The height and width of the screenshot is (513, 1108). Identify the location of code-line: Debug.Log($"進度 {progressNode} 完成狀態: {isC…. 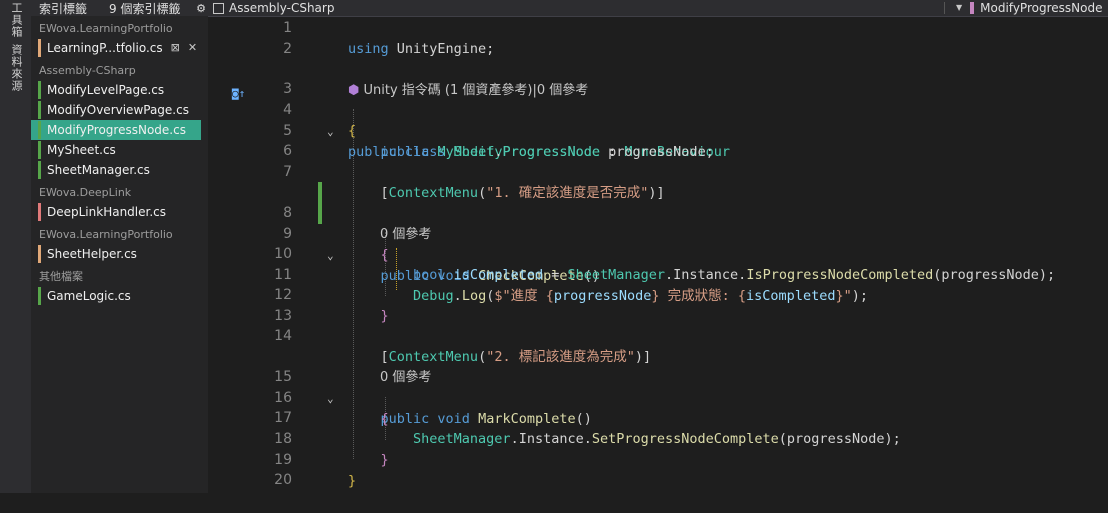
(640, 296).